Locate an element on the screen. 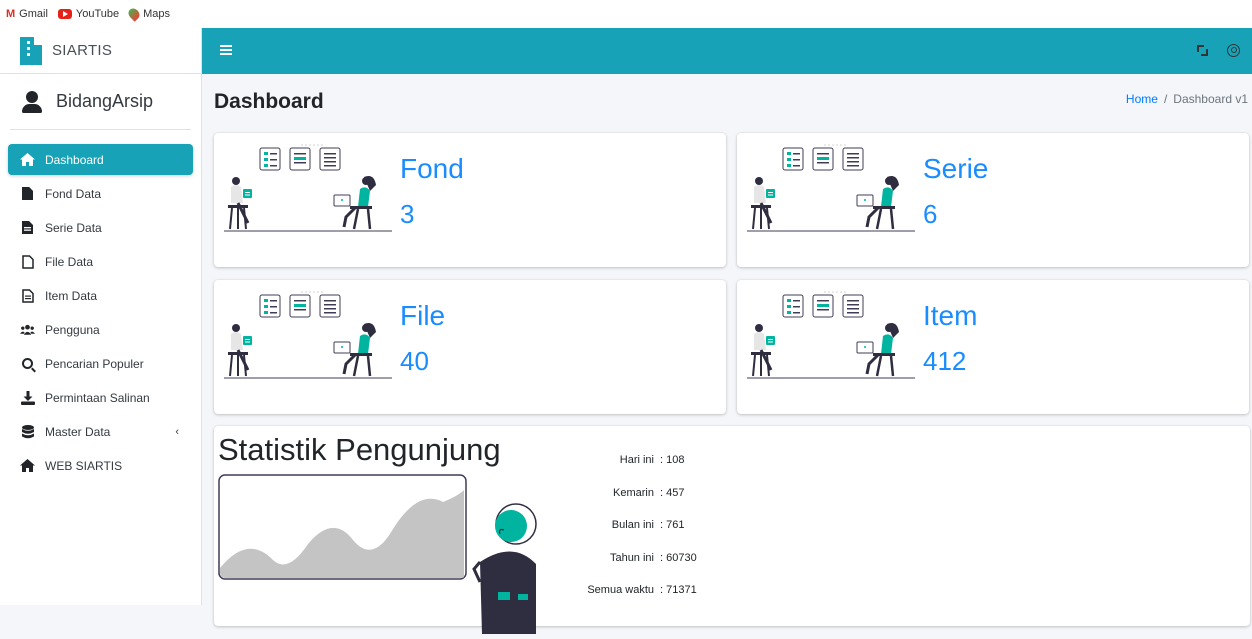 This screenshot has height=639, width=1252. page-title: Dashboard is located at coordinates (269, 101).